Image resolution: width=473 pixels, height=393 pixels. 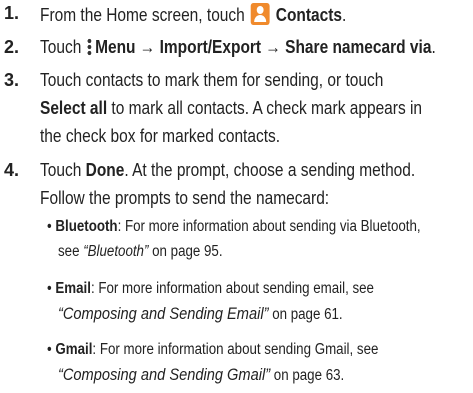 What do you see at coordinates (89, 47) in the screenshot?
I see `menu-icon` at bounding box center [89, 47].